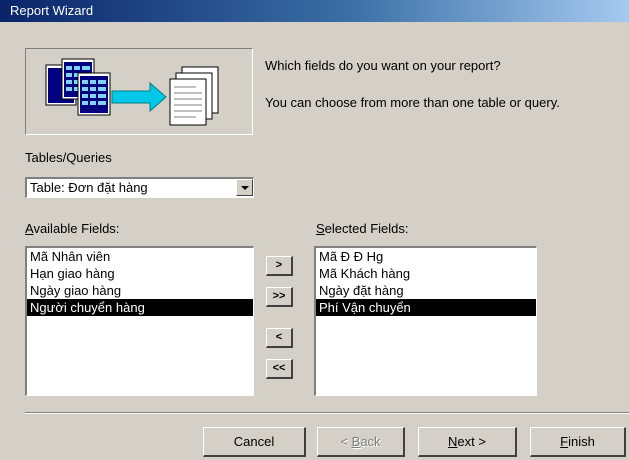 The image size is (629, 460). What do you see at coordinates (370, 441) in the screenshot?
I see `back-label-text: ack` at bounding box center [370, 441].